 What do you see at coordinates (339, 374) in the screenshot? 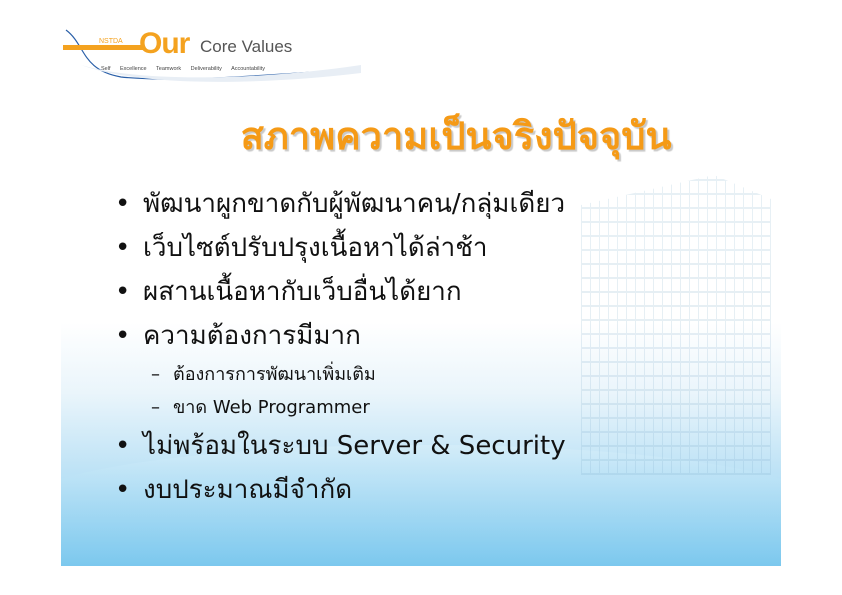
I see `sub-bullet-item: ต้องการการพัฒนาเพิ่มเติม` at bounding box center [339, 374].